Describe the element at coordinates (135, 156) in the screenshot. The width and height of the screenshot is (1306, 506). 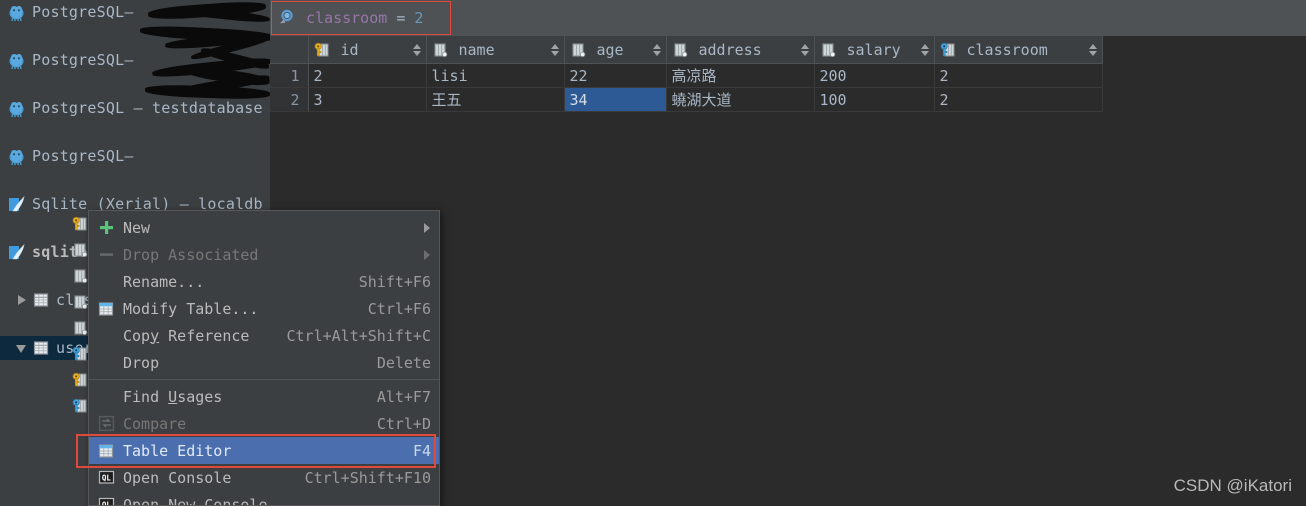
I see `tree-item-postgresql: PostgreSQL —` at that location.